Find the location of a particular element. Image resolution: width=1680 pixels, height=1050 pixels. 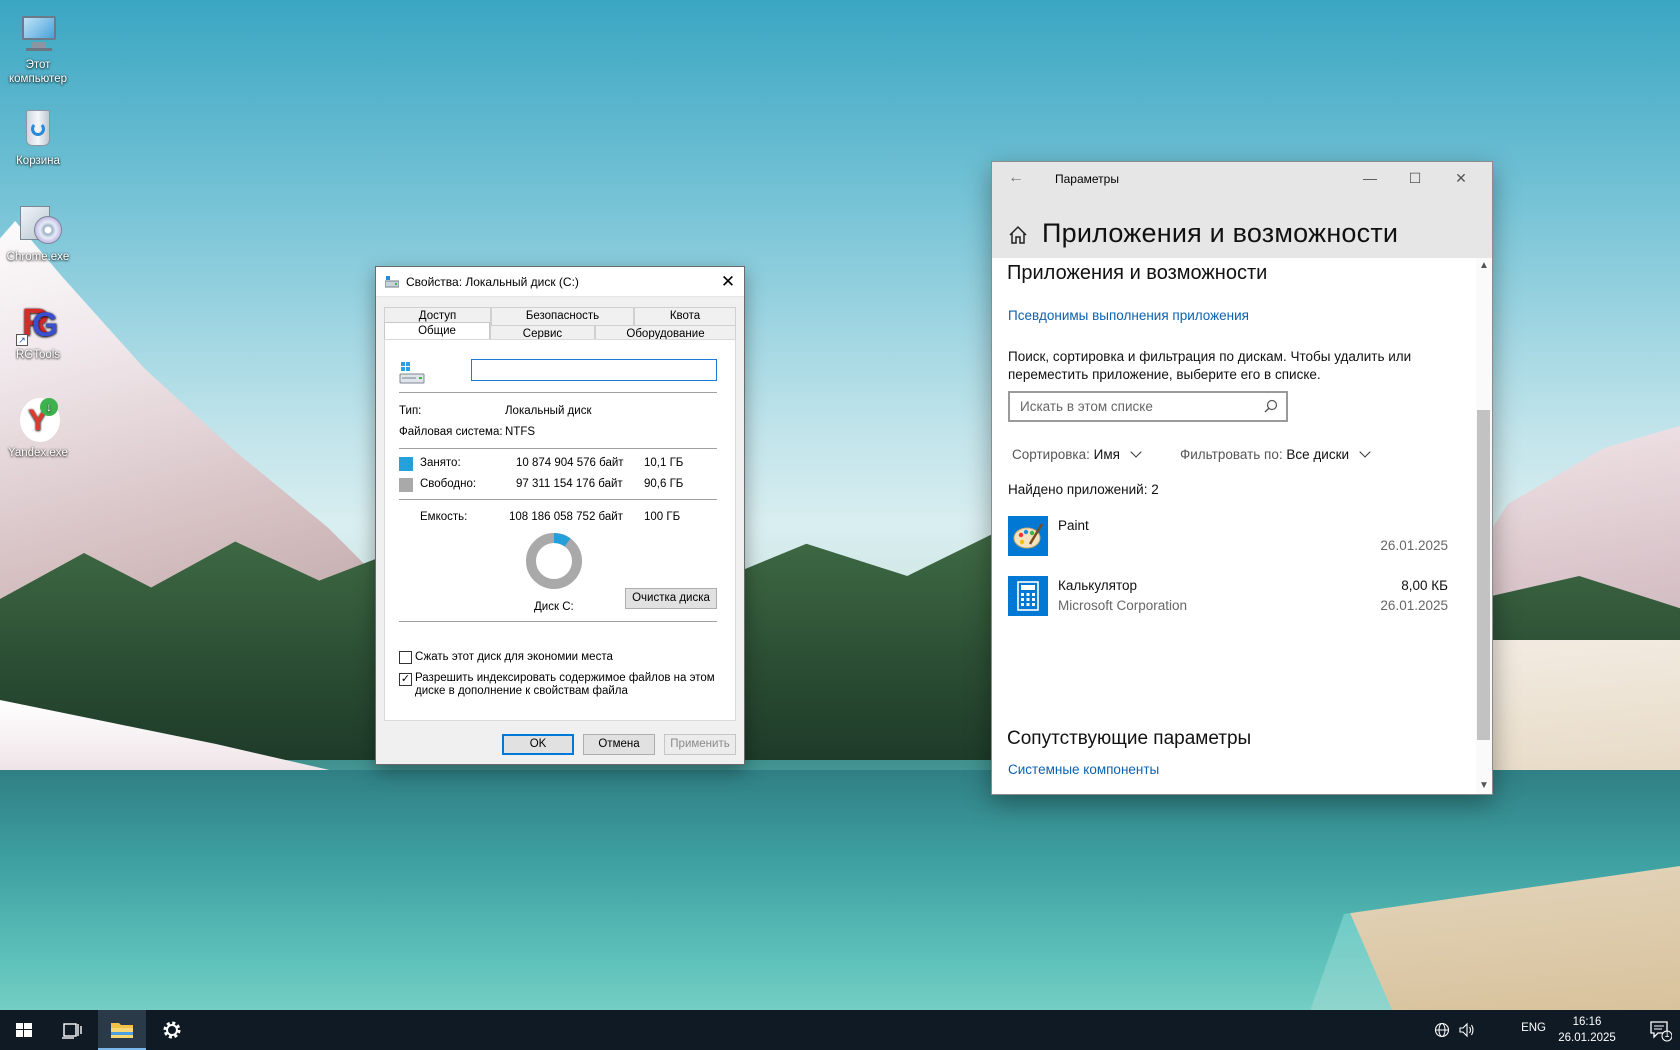

ok-button: OK is located at coordinates (538, 744).